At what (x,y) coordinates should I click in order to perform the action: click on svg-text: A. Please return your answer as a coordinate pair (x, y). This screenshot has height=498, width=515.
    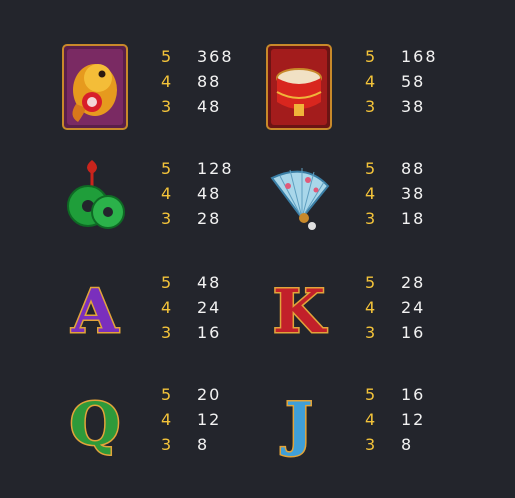
    Looking at the image, I should click on (95, 312).